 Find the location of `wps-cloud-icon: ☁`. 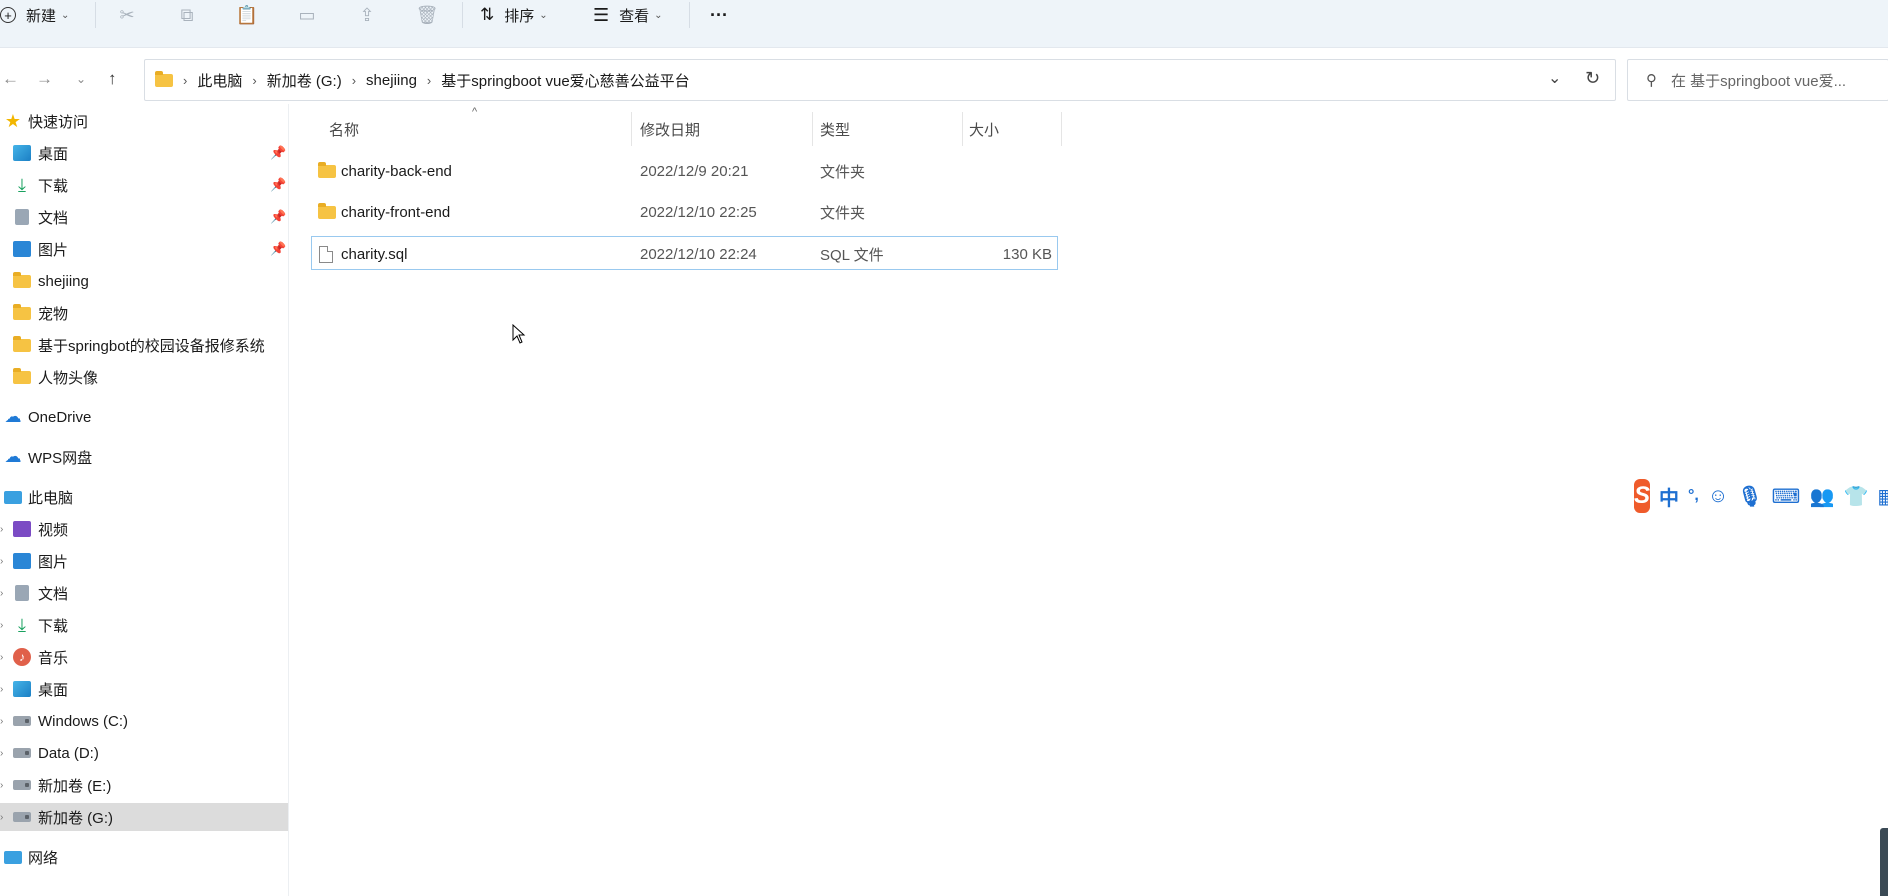

wps-cloud-icon: ☁ is located at coordinates (13, 456).